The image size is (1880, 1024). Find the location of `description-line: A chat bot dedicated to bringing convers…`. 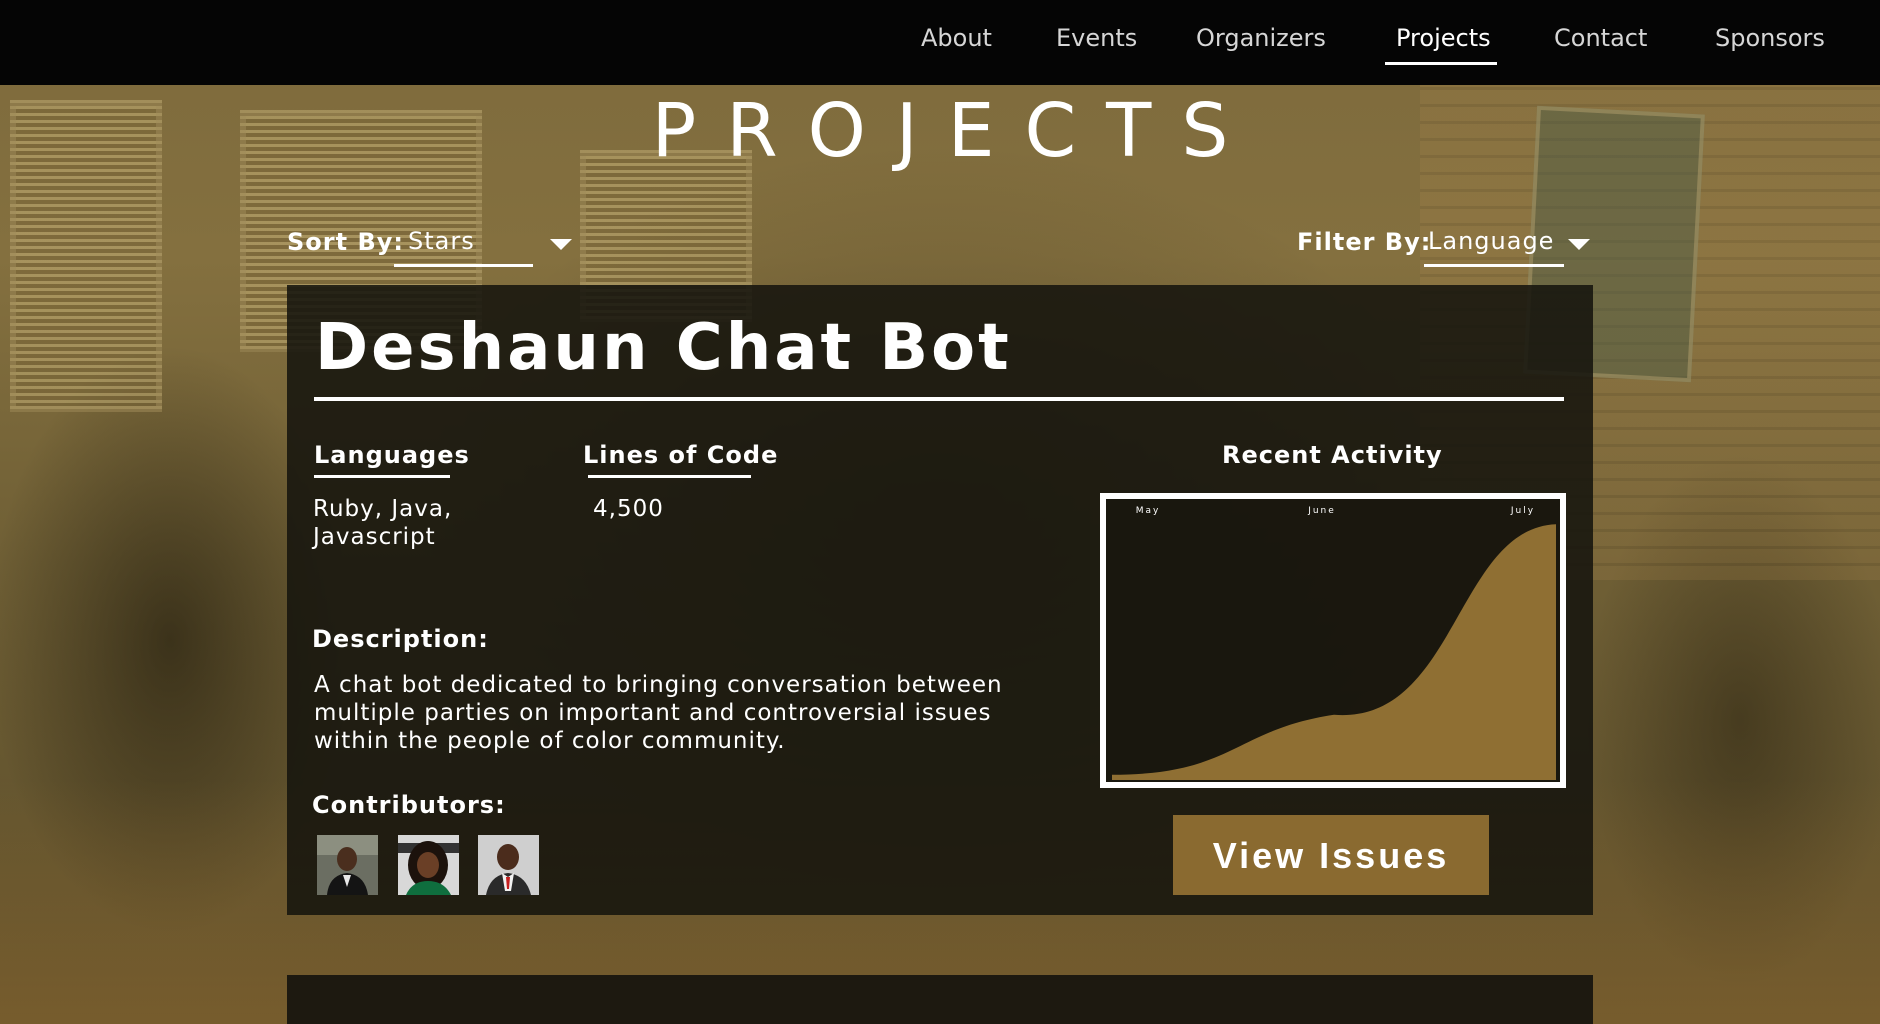

description-line: A chat bot dedicated to bringing convers… is located at coordinates (658, 685).